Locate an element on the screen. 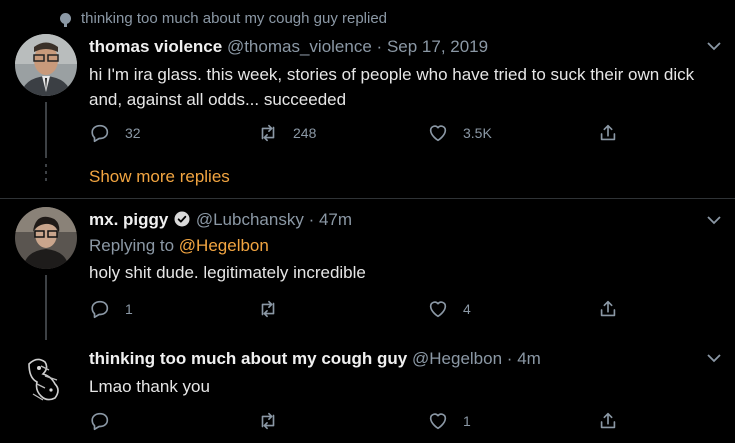 This screenshot has height=443, width=735. like-button: 3.5K is located at coordinates (459, 133).